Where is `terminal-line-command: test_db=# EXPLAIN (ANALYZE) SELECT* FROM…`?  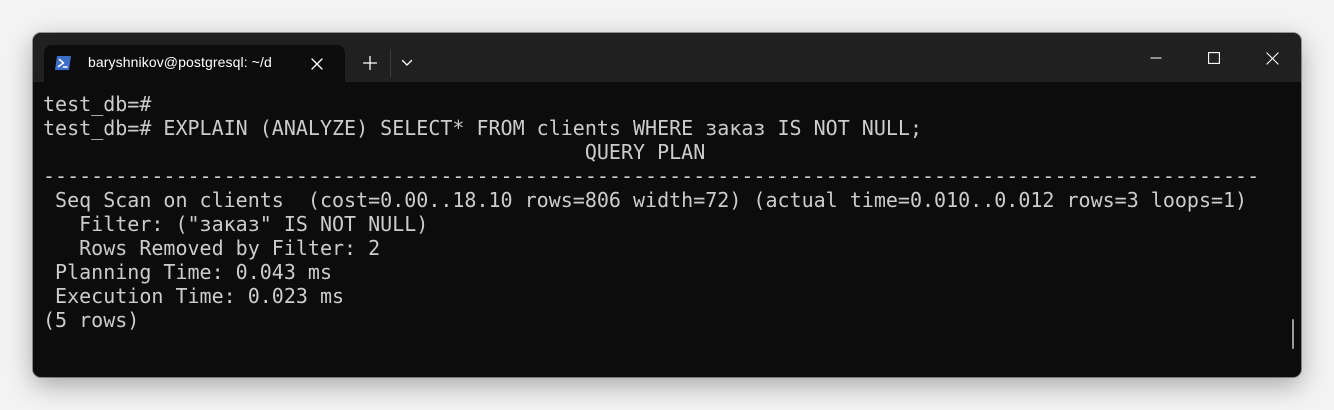 terminal-line-command: test_db=# EXPLAIN (ANALYZE) SELECT* FROM… is located at coordinates (482, 128).